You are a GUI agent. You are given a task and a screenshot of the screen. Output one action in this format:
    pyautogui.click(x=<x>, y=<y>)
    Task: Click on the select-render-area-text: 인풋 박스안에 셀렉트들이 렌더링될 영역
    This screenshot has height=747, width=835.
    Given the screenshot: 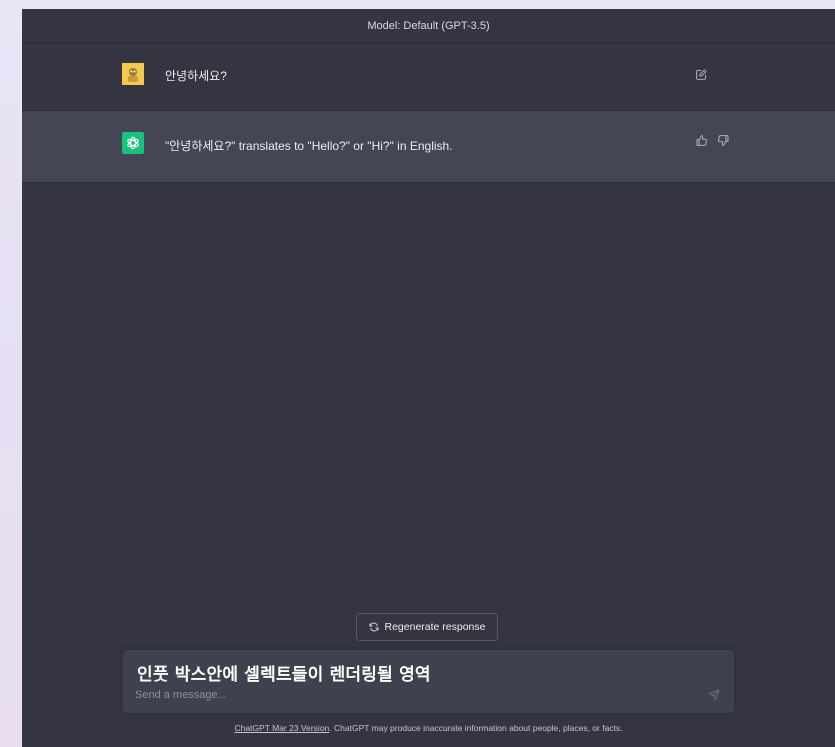 What is the action you would take?
    pyautogui.click(x=284, y=675)
    